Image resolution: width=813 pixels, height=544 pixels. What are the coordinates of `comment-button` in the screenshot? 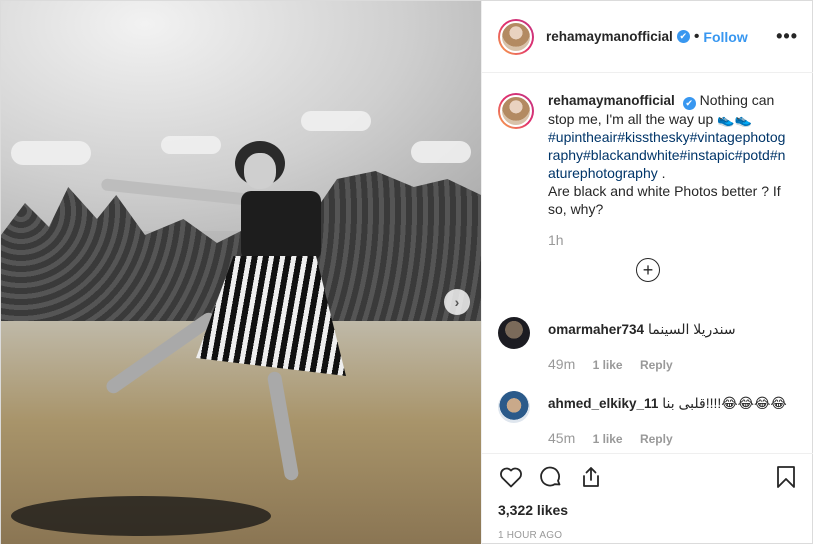 It's located at (551, 477).